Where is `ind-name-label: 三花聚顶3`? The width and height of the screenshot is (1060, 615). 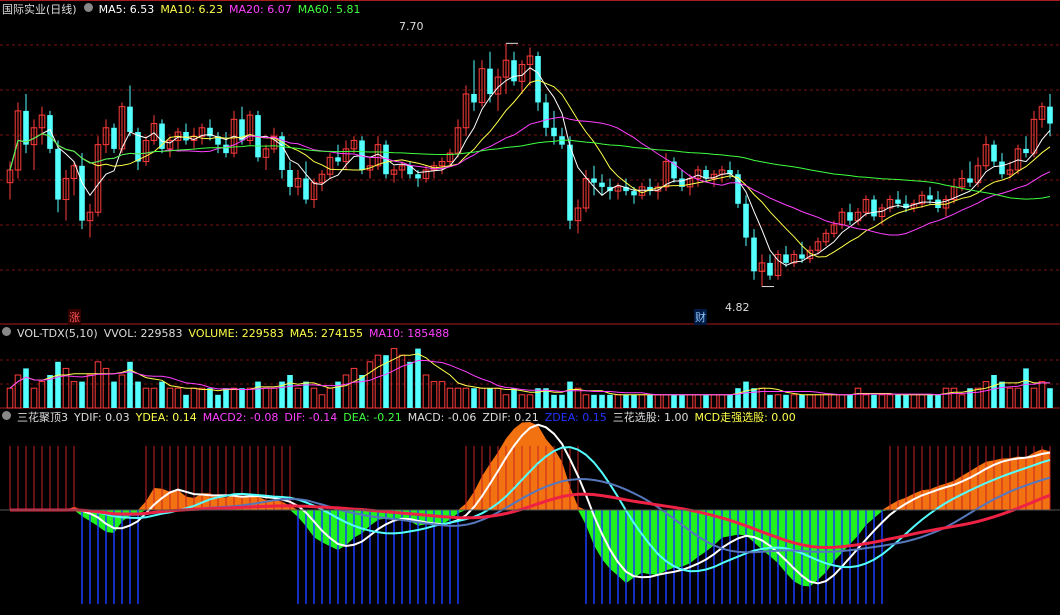 ind-name-label: 三花聚顶3 is located at coordinates (42, 417).